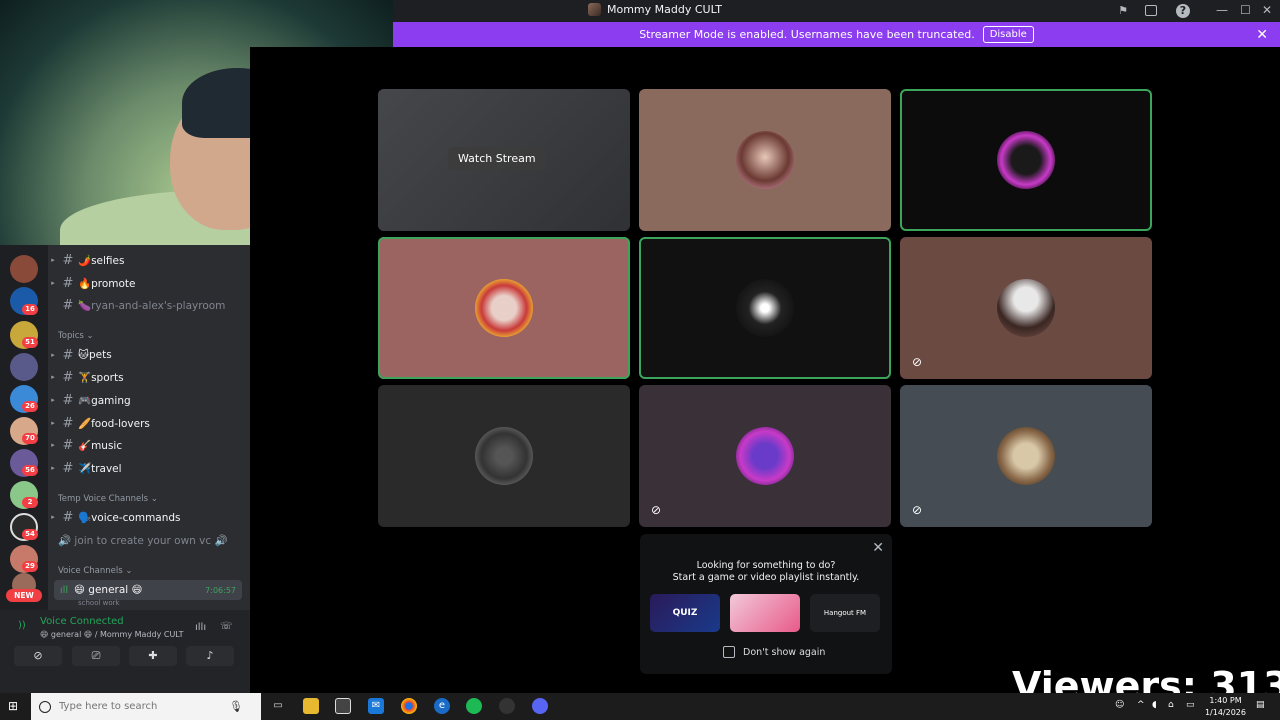 The height and width of the screenshot is (720, 1280). I want to click on taskbar-search: 🎙, so click(146, 706).